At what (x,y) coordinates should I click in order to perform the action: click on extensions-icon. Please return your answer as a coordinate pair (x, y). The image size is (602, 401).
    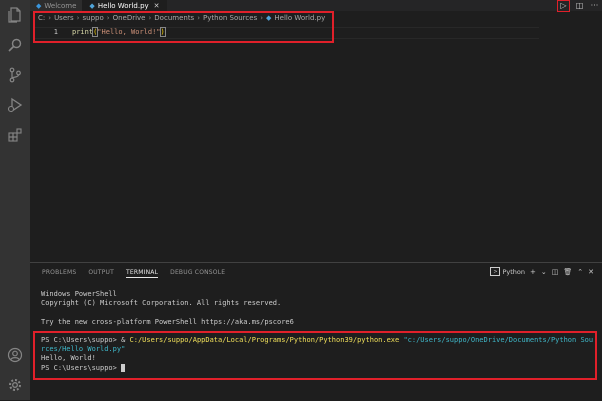
    Looking at the image, I should click on (15, 135).